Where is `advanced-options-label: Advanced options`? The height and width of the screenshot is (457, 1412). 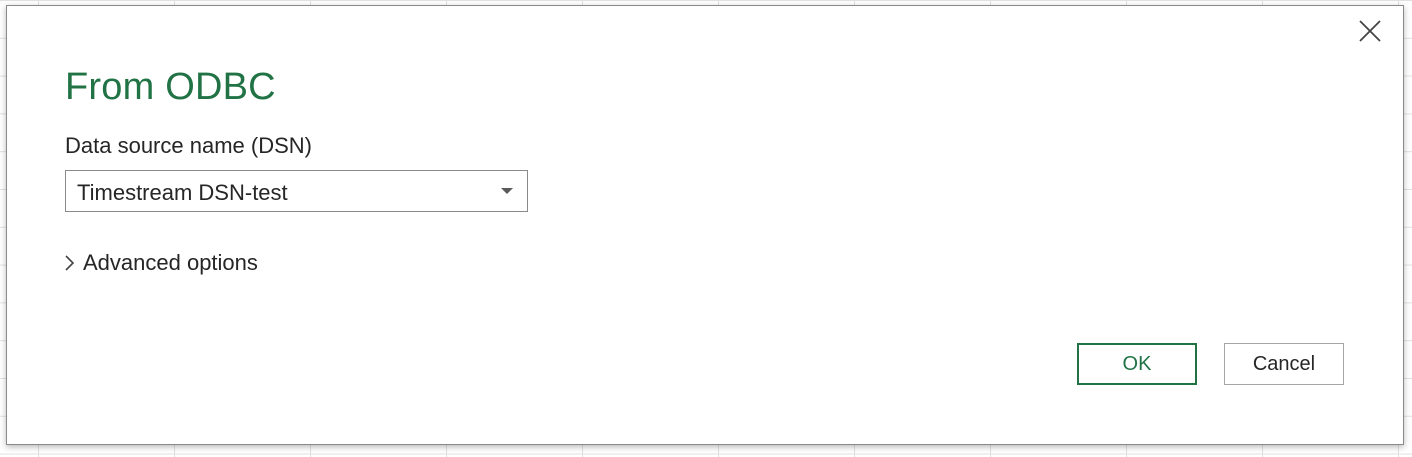
advanced-options-label: Advanced options is located at coordinates (170, 262).